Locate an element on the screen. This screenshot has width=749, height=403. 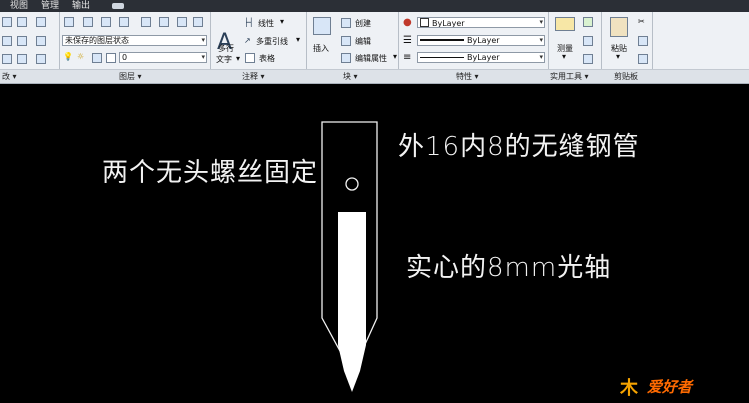
solid-shaft is located at coordinates (352, 302).